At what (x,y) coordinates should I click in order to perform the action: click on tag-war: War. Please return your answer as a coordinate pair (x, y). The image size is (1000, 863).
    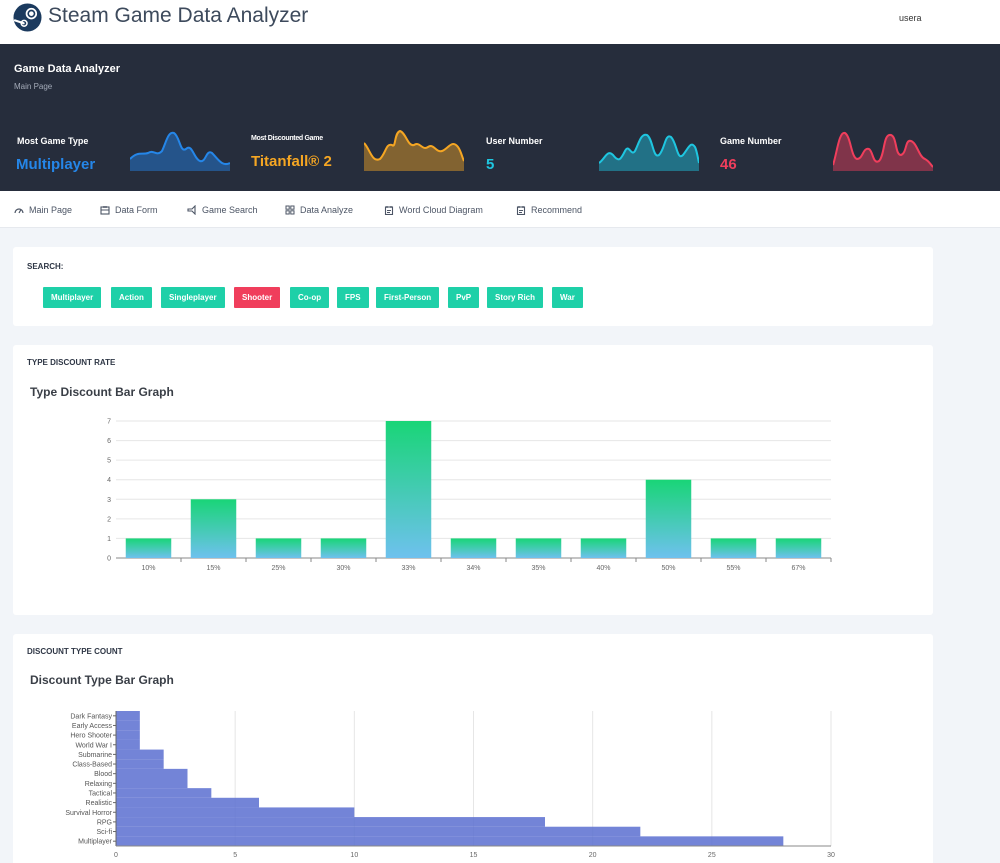
    Looking at the image, I should click on (567, 297).